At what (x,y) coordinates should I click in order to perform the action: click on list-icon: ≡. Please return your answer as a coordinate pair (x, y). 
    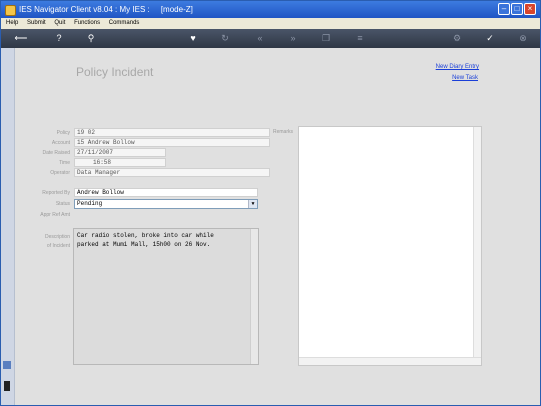
    Looking at the image, I should click on (360, 38).